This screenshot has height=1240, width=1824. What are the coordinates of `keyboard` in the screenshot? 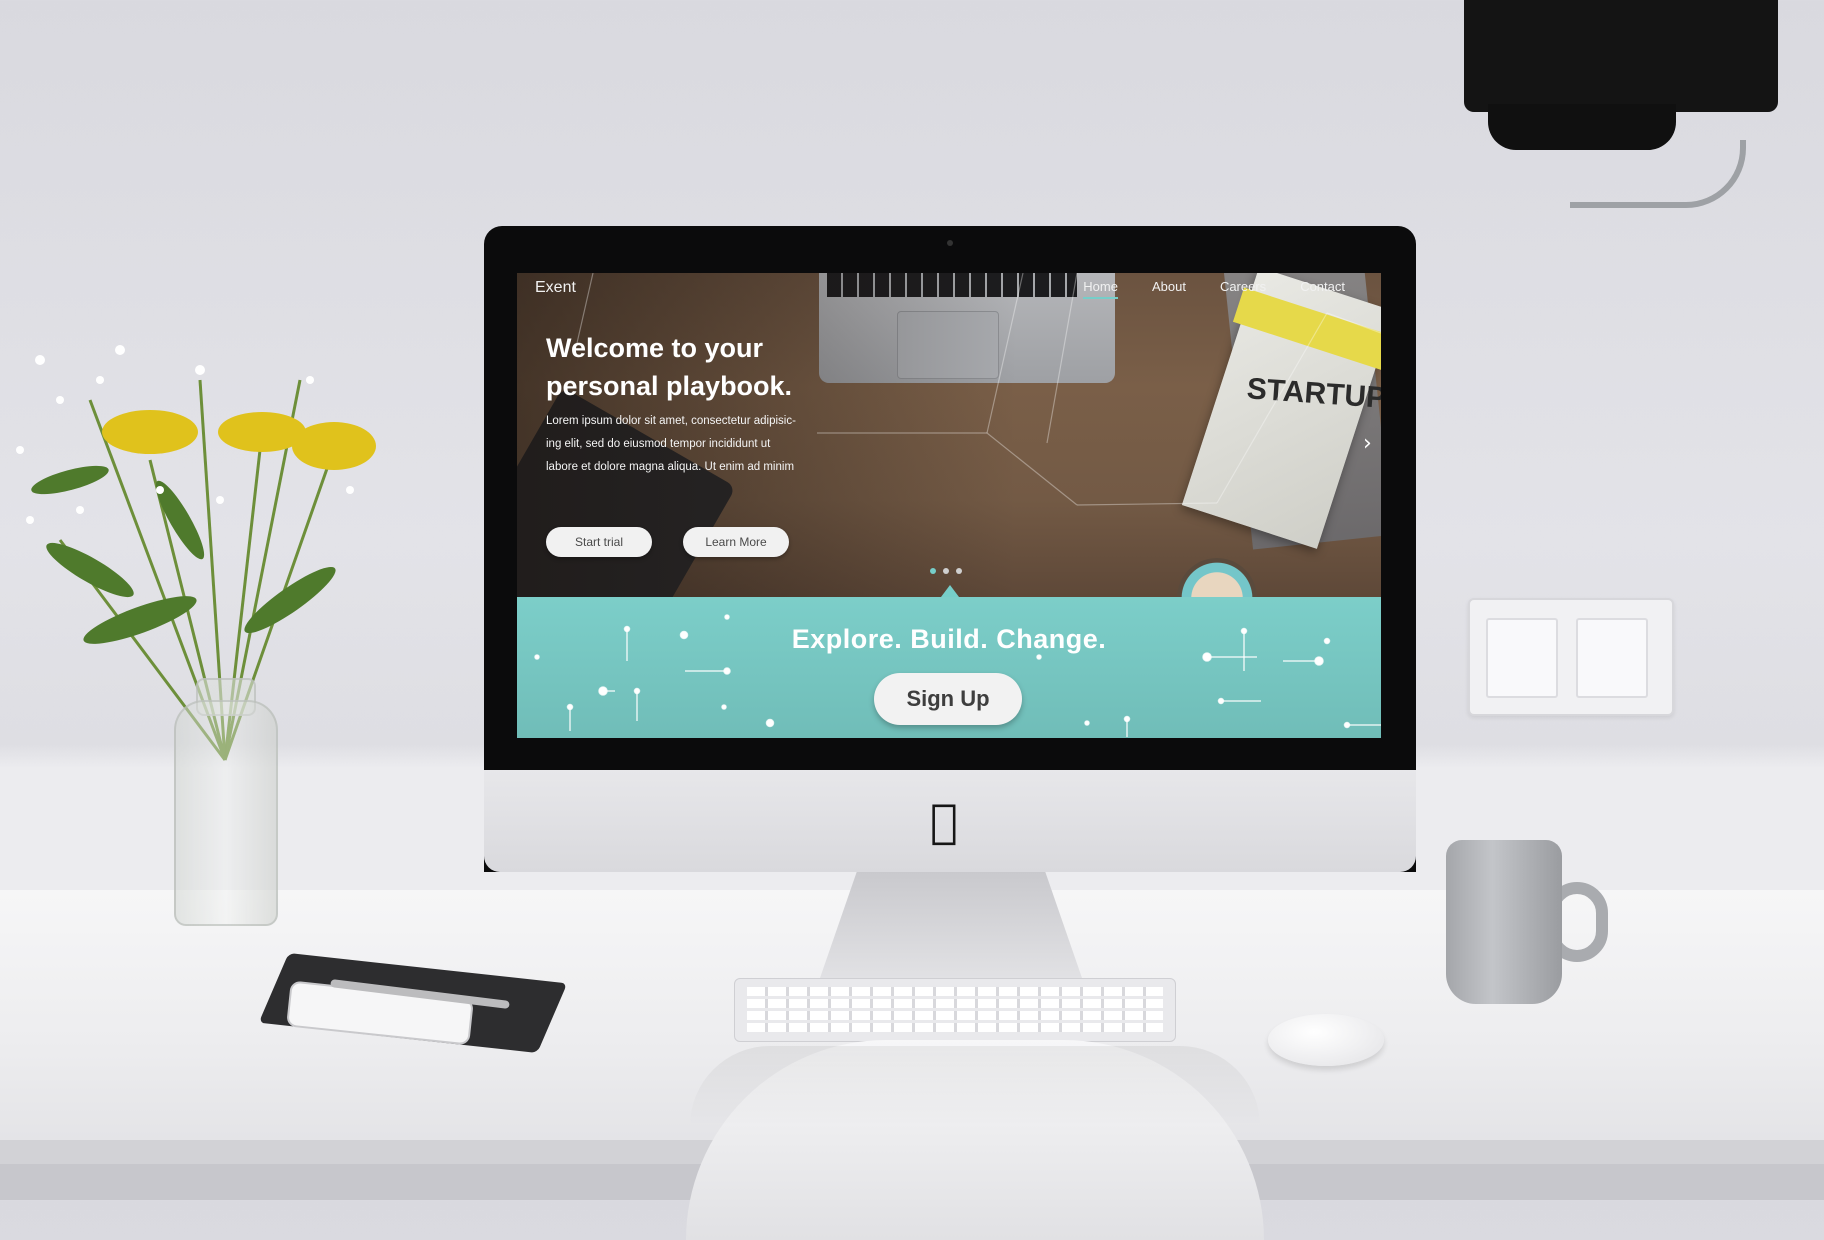 It's located at (955, 1010).